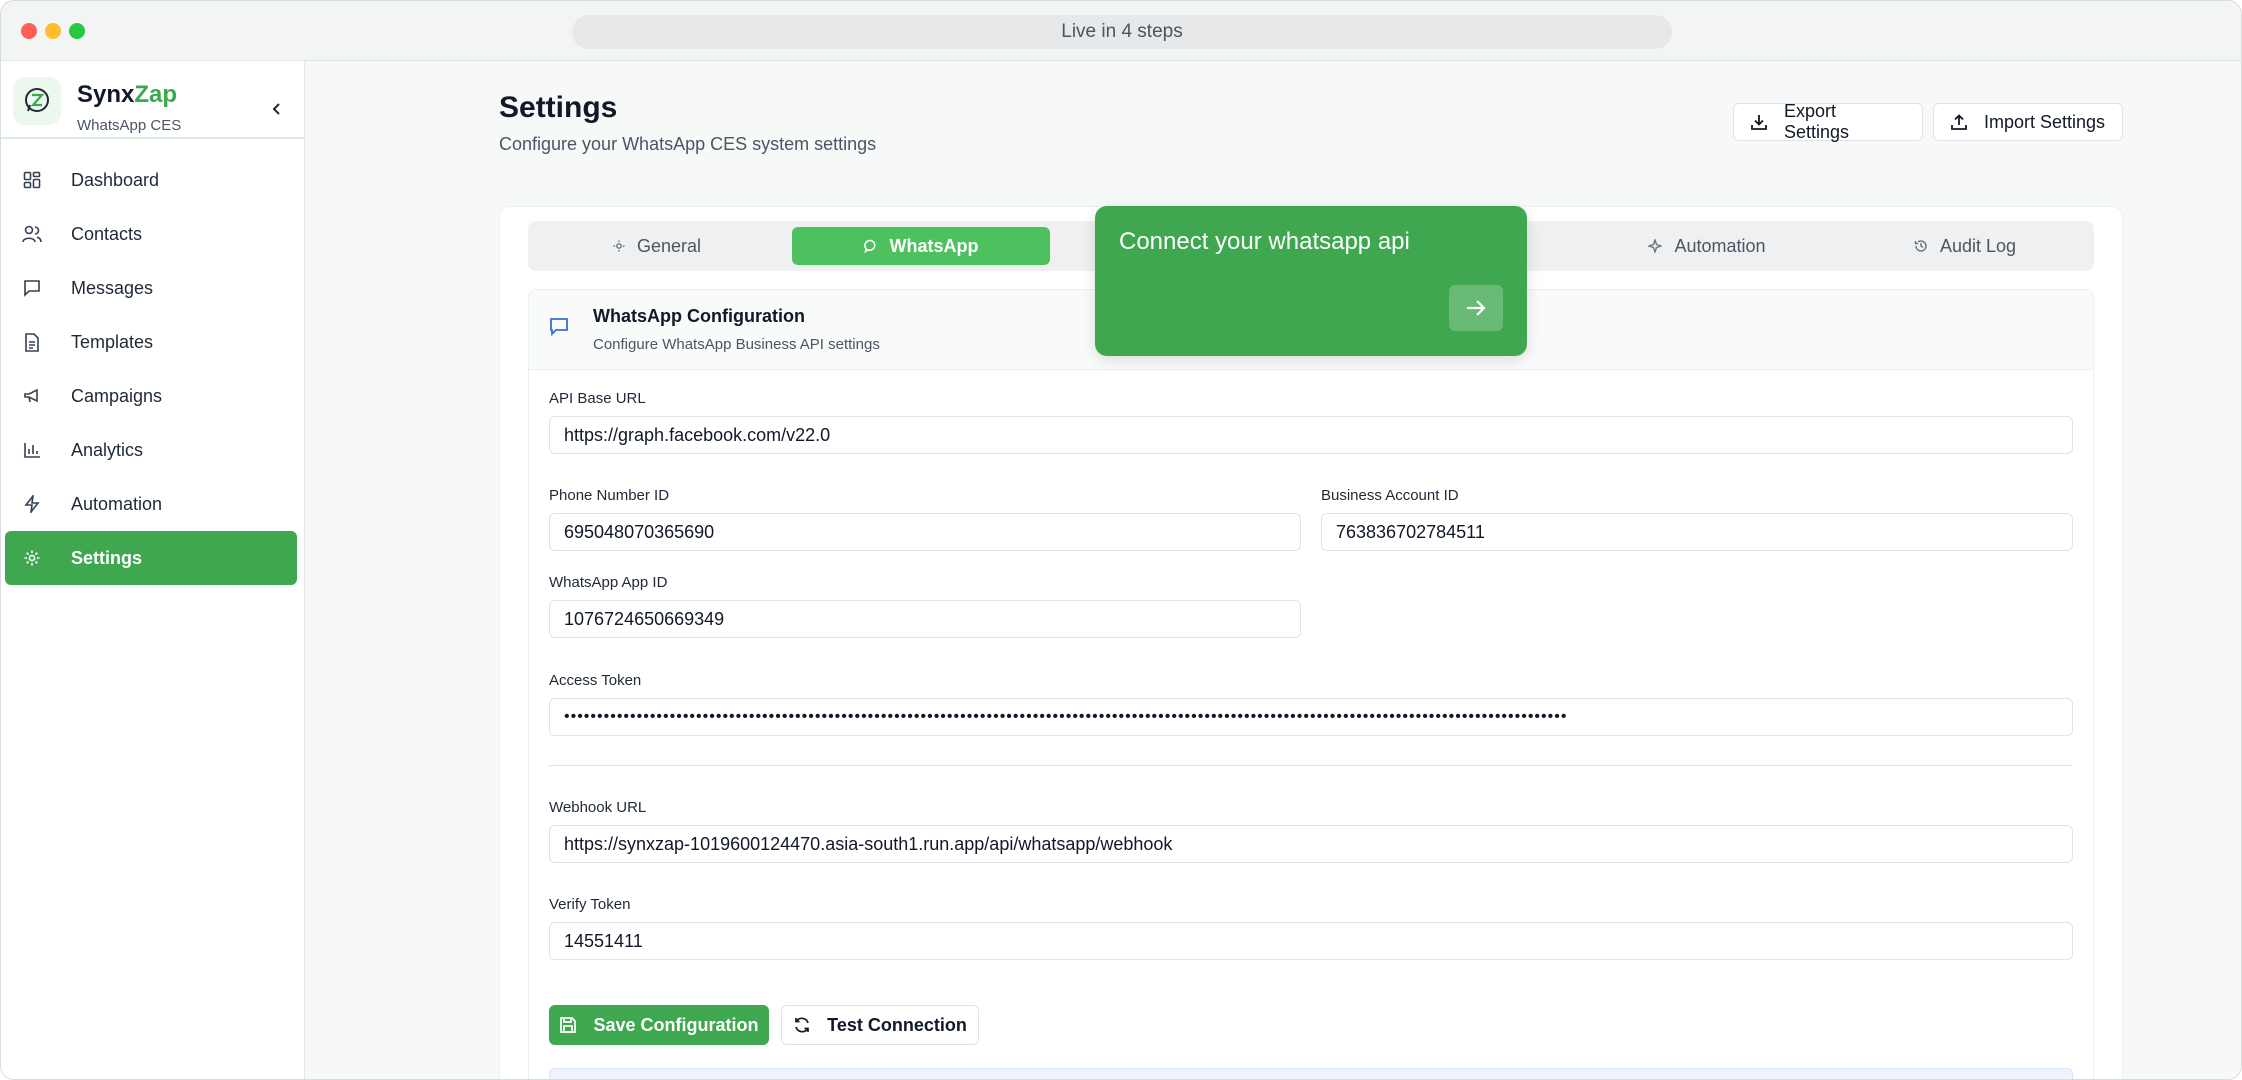 This screenshot has width=2242, height=1080. I want to click on phone-number-id-label: Phone Number ID, so click(609, 495).